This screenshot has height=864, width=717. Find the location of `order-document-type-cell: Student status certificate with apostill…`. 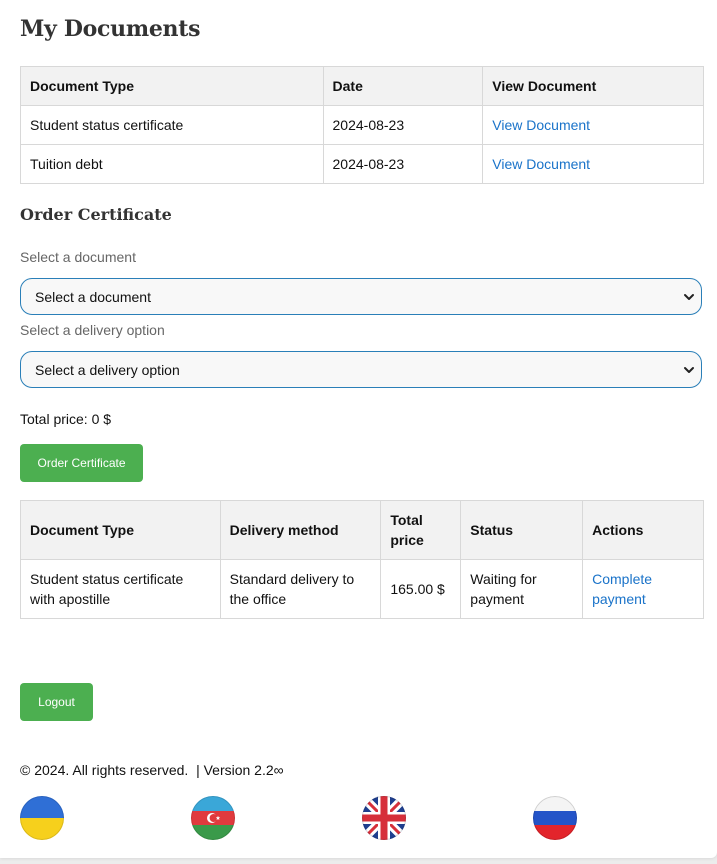

order-document-type-cell: Student status certificate with apostill… is located at coordinates (120, 589).